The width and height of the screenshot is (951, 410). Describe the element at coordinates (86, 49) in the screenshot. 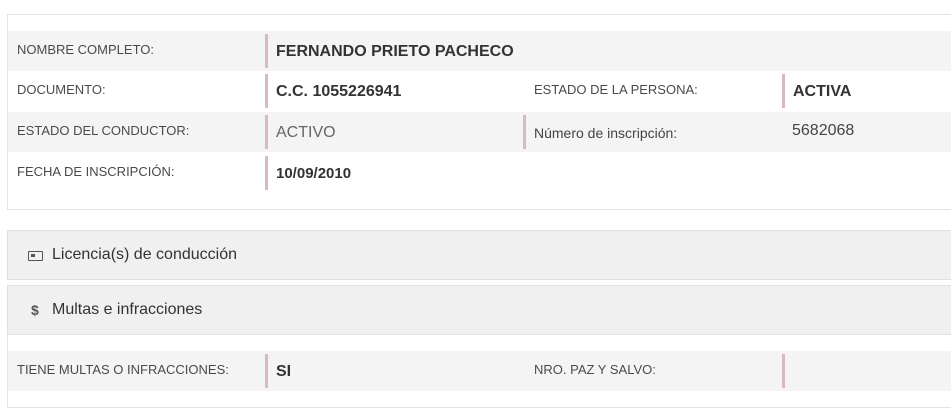

I see `nombre-label: NOMBRE COMPLETO:` at that location.